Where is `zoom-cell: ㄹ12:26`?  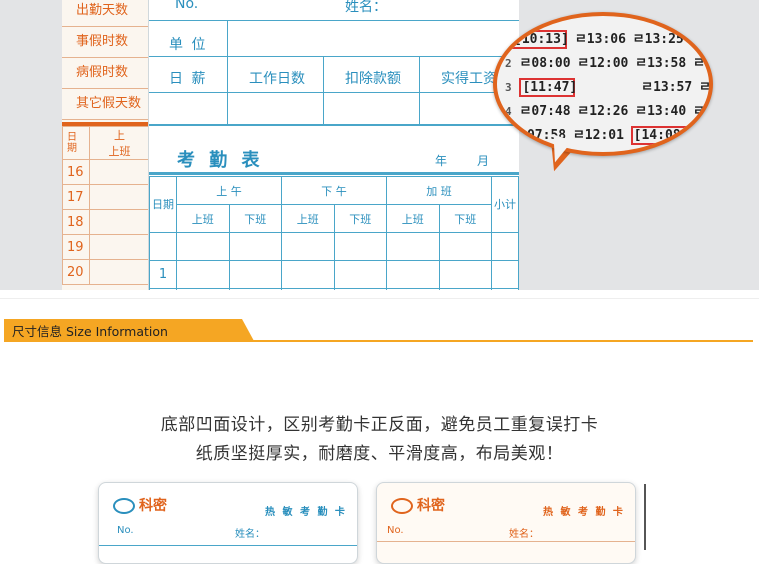
zoom-cell: ㄹ12:26 is located at coordinates (603, 111).